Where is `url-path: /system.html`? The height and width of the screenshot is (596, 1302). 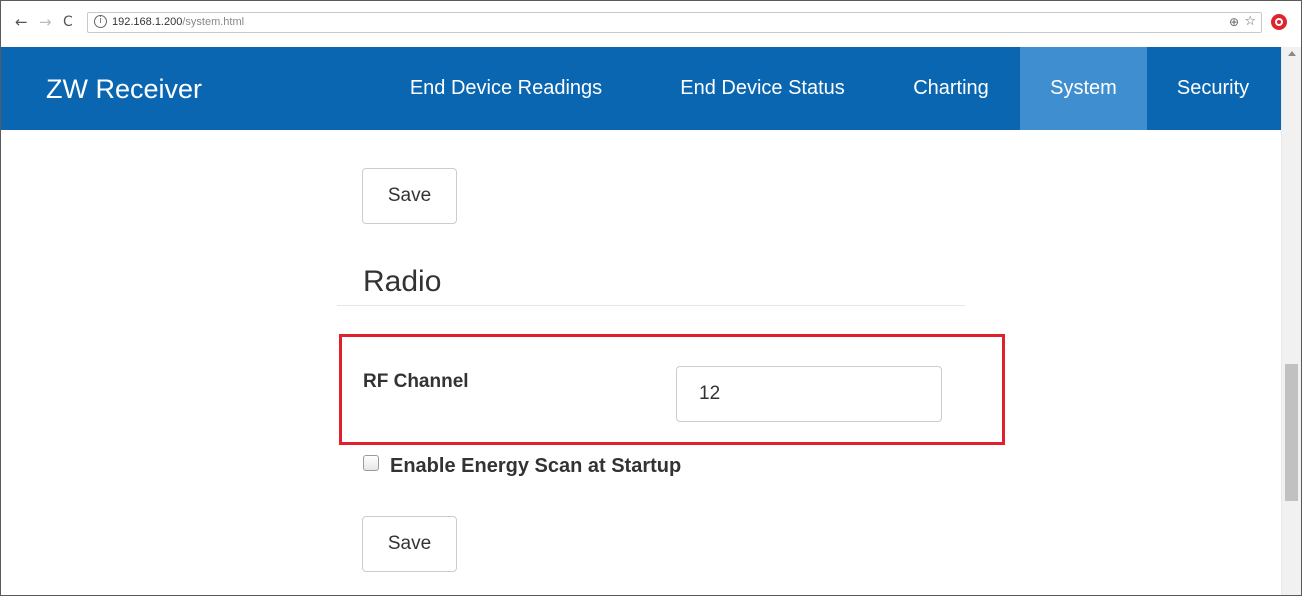
url-path: /system.html is located at coordinates (213, 22).